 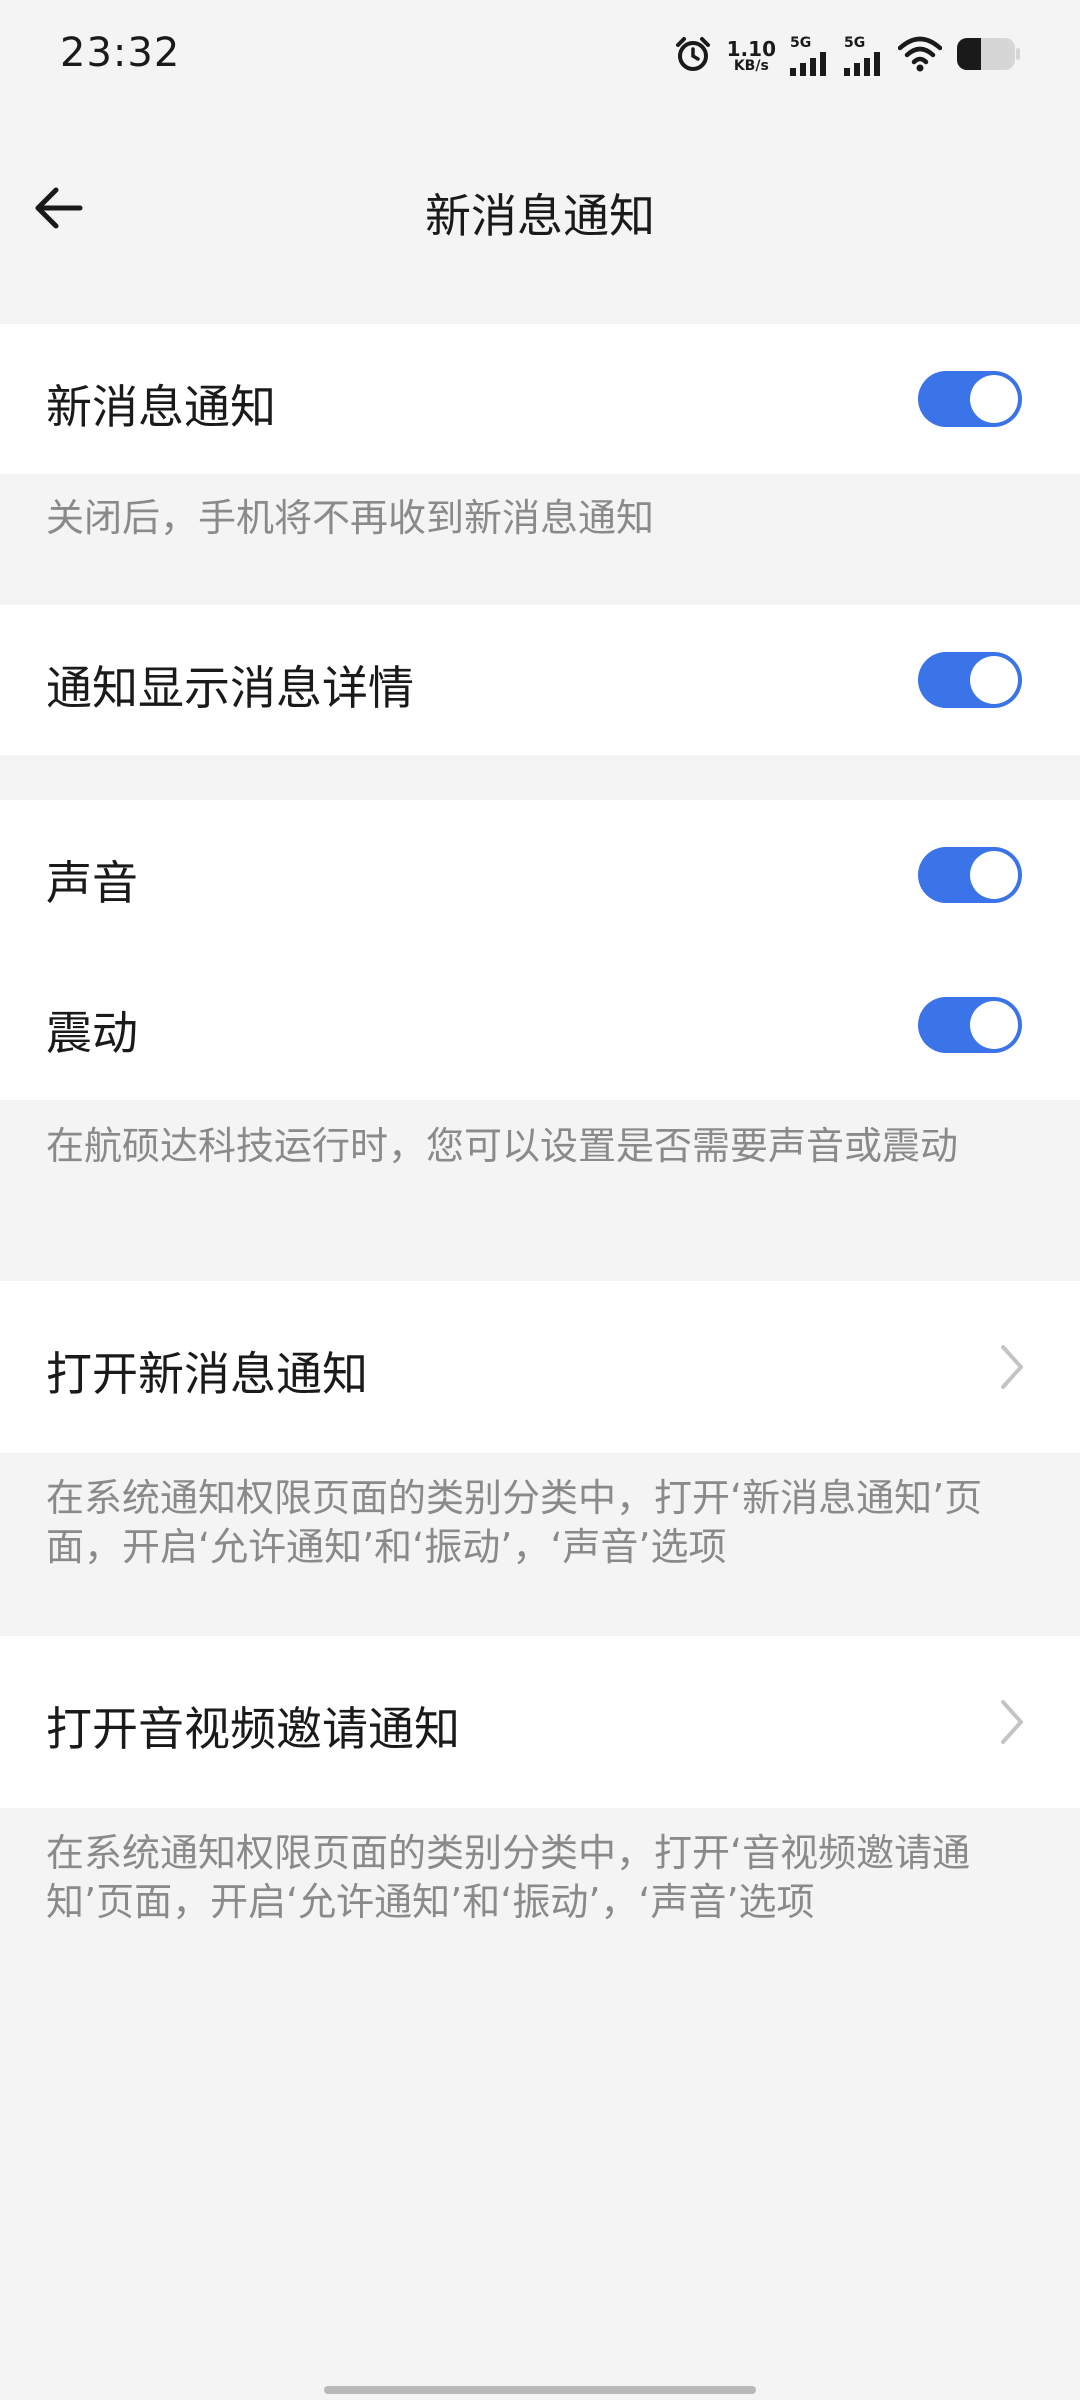 I want to click on sim2-label: 5G, so click(x=855, y=43).